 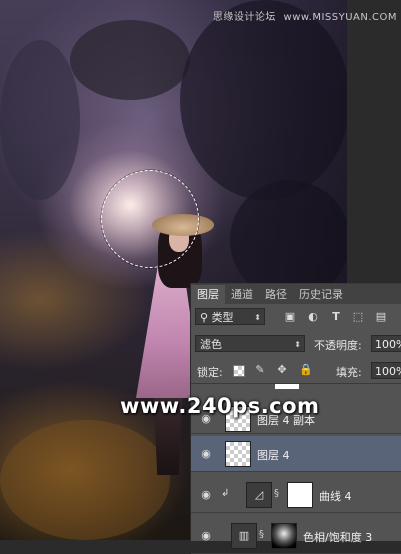 What do you see at coordinates (321, 294) in the screenshot?
I see `tab-history: 历史记录` at bounding box center [321, 294].